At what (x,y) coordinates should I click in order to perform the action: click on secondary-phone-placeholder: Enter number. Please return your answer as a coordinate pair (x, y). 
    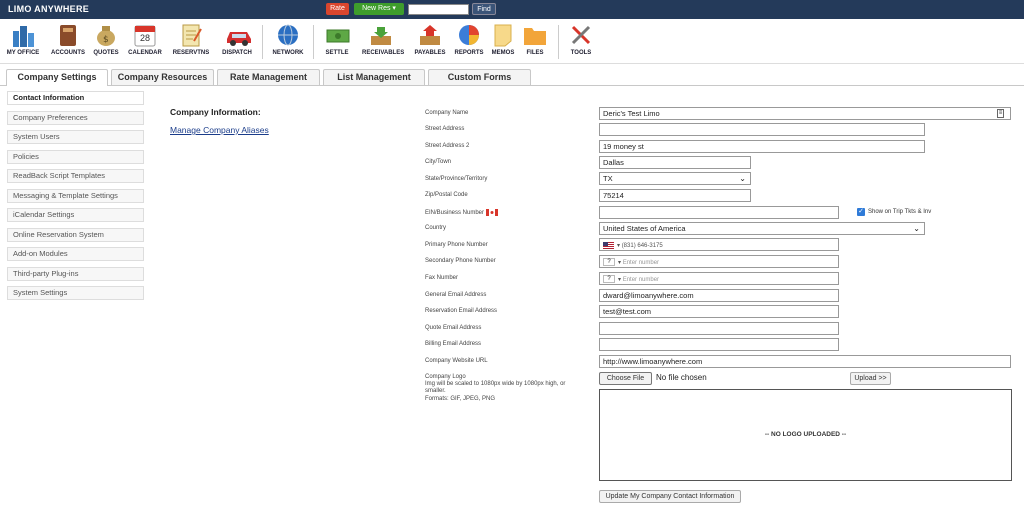
    Looking at the image, I should click on (641, 263).